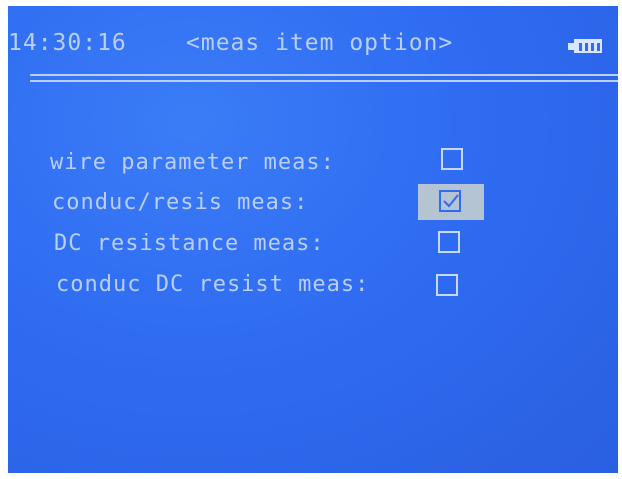 The height and width of the screenshot is (479, 622). I want to click on option-conduc-resis-meas: conduc/resis meas:, so click(272, 206).